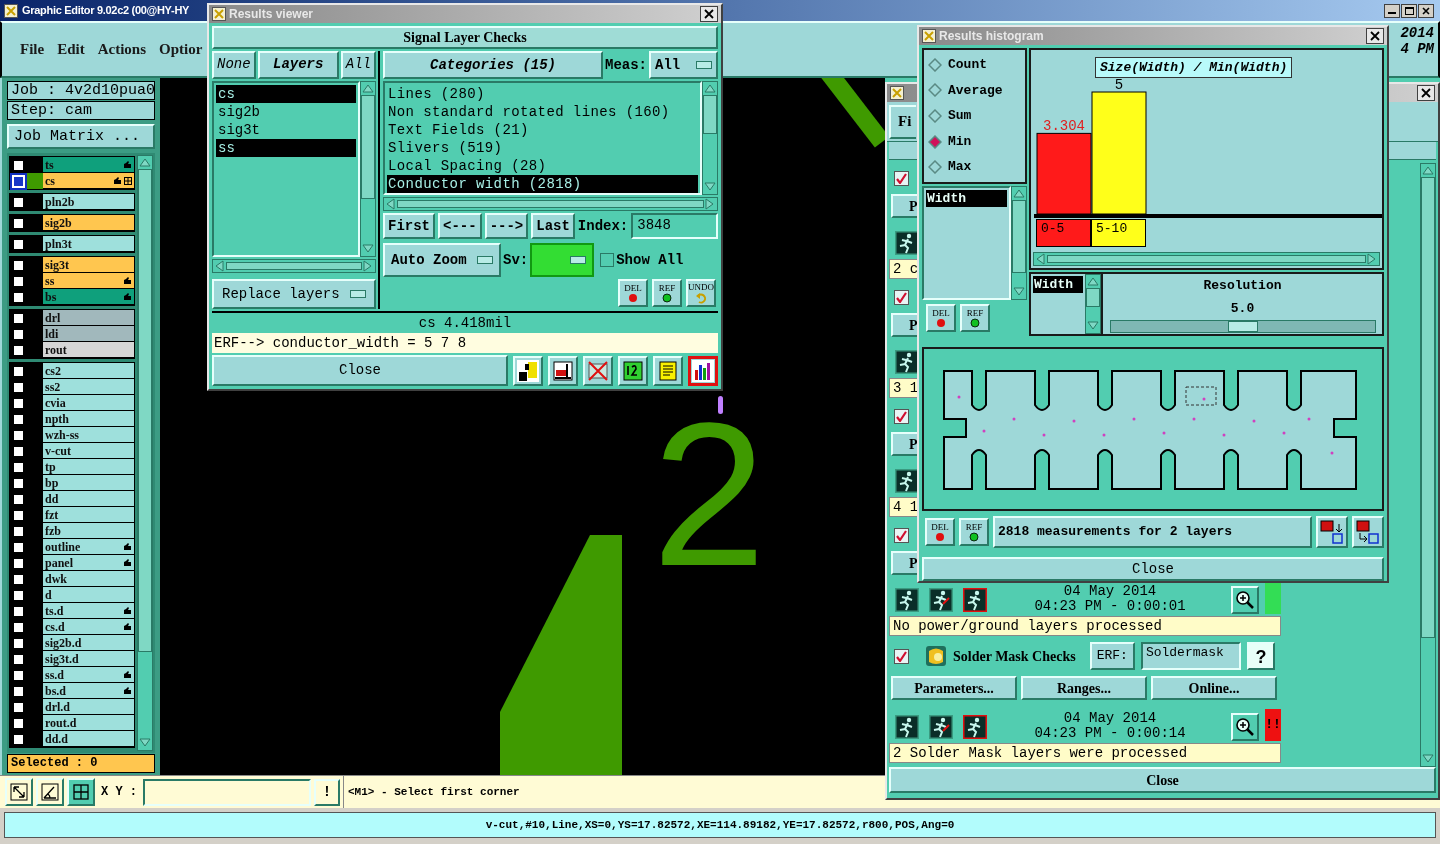  Describe the element at coordinates (88, 202) in the screenshot. I see `layer-row: pln2b` at that location.